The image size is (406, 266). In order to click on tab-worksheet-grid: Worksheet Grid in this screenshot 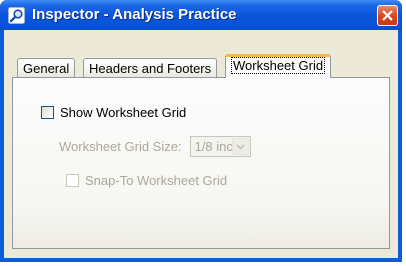, I will do `click(278, 66)`.